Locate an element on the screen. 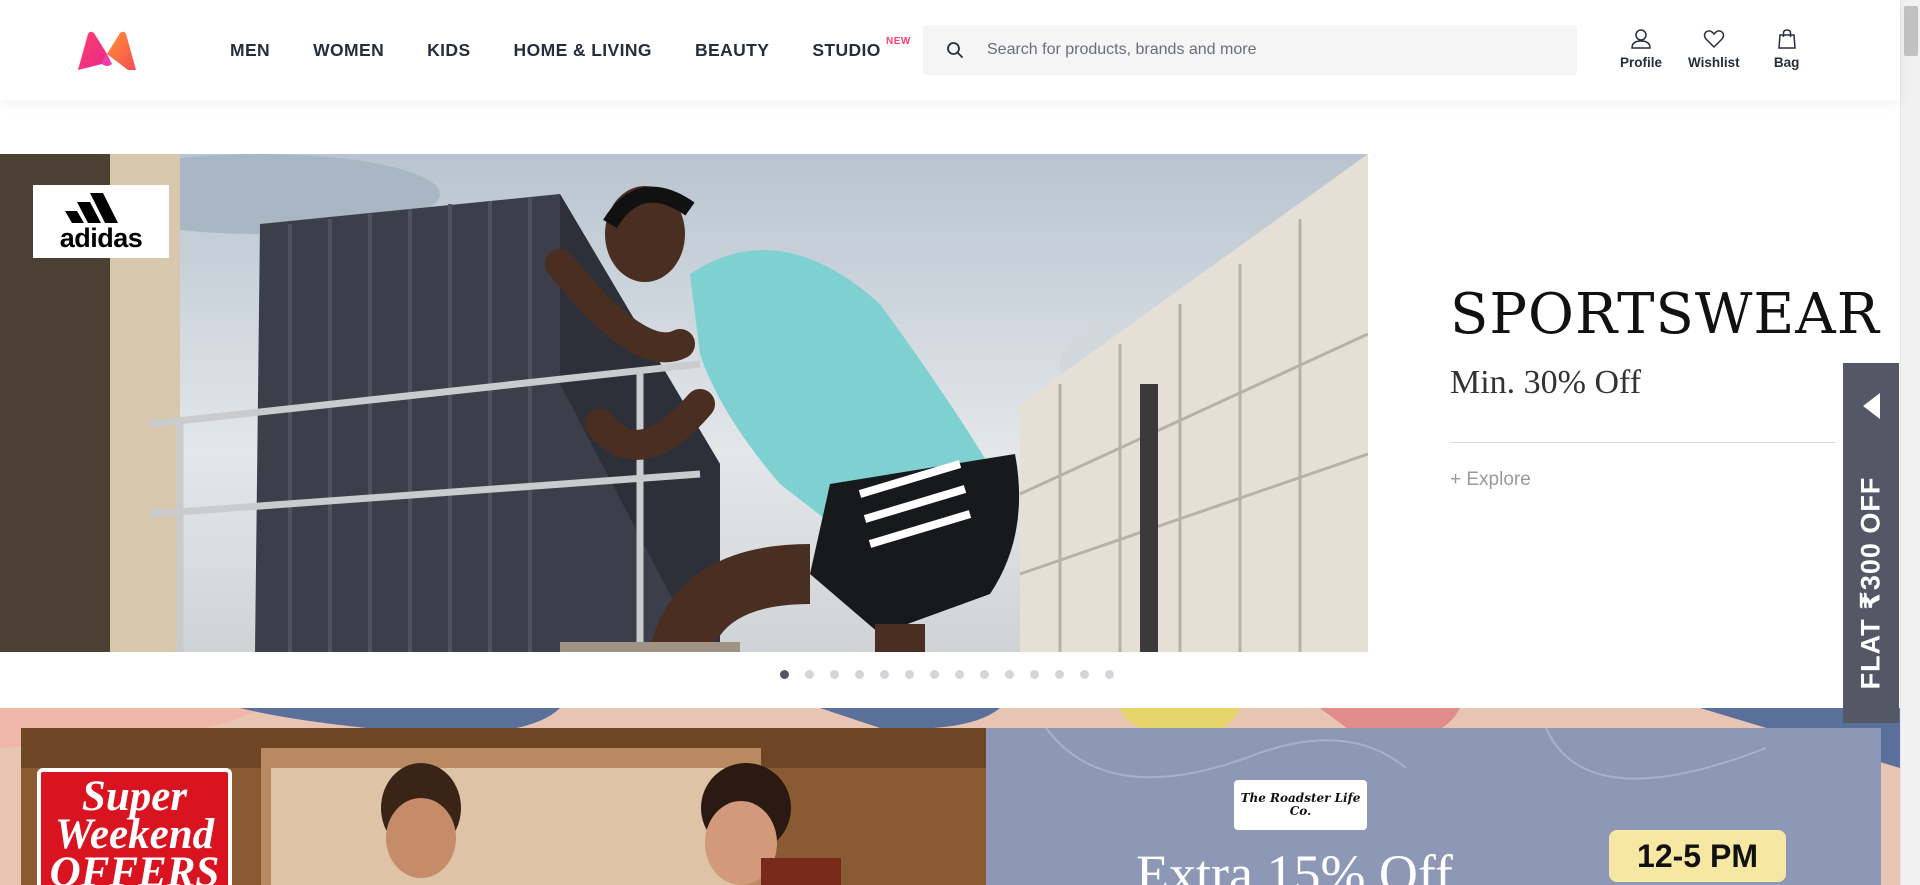 The width and height of the screenshot is (1920, 885). search-icon is located at coordinates (955, 50).